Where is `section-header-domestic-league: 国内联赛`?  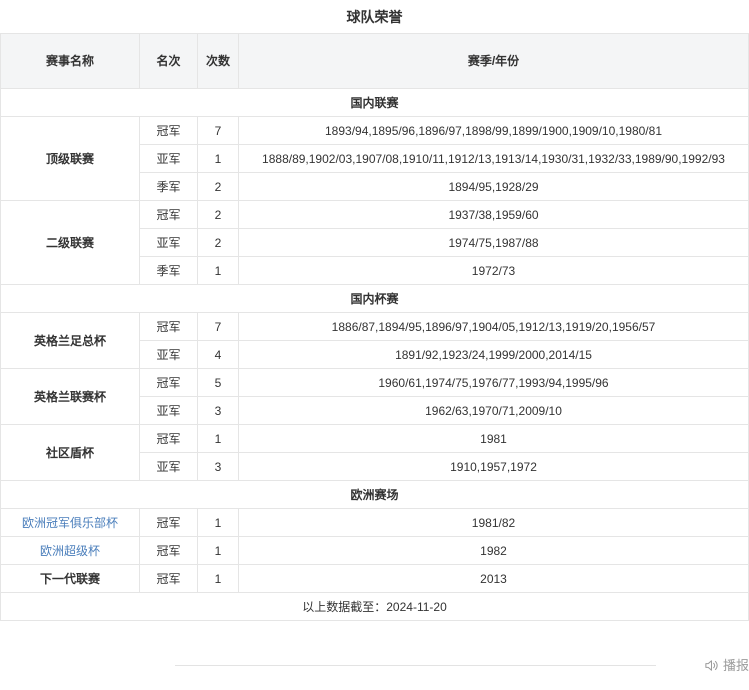
section-header-domestic-league: 国内联赛 is located at coordinates (374, 102).